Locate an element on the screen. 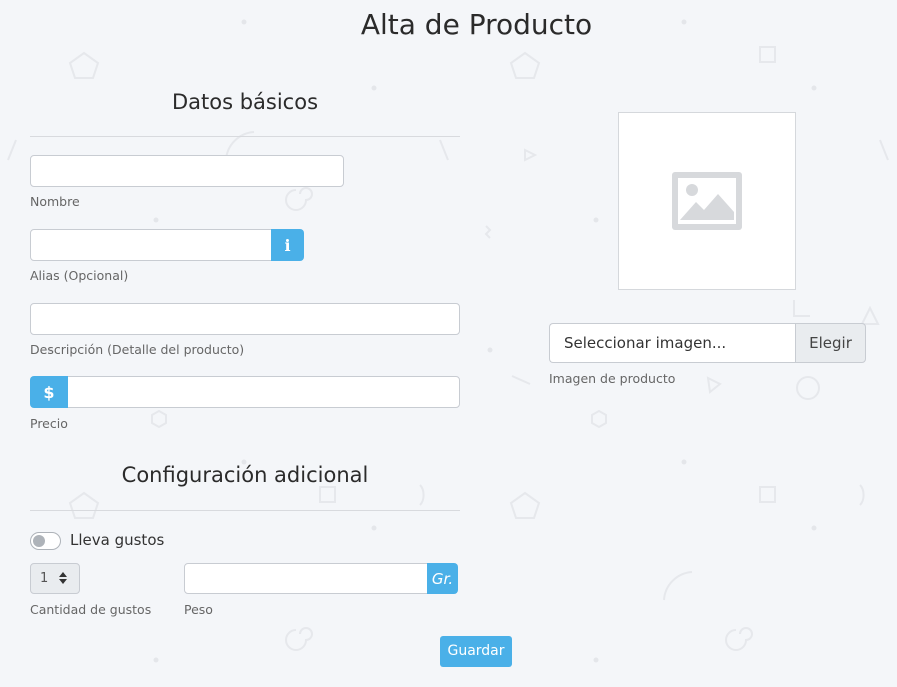 This screenshot has width=897, height=687. image-placeholder-icon is located at coordinates (707, 201).